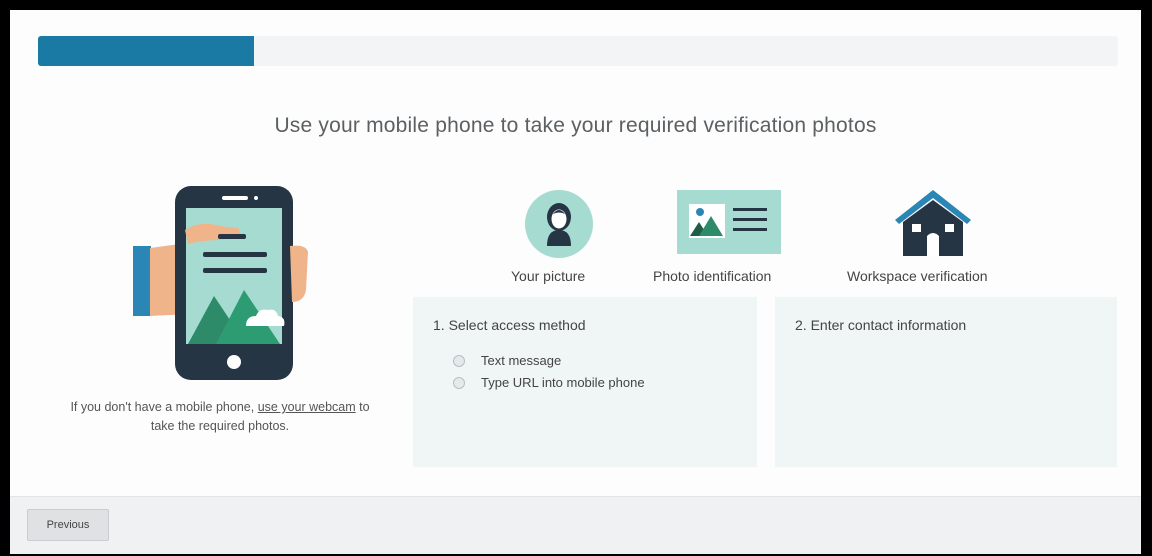 Image resolution: width=1152 pixels, height=556 pixels. What do you see at coordinates (917, 276) in the screenshot?
I see `requirement-label-workspace: Workspace verification` at bounding box center [917, 276].